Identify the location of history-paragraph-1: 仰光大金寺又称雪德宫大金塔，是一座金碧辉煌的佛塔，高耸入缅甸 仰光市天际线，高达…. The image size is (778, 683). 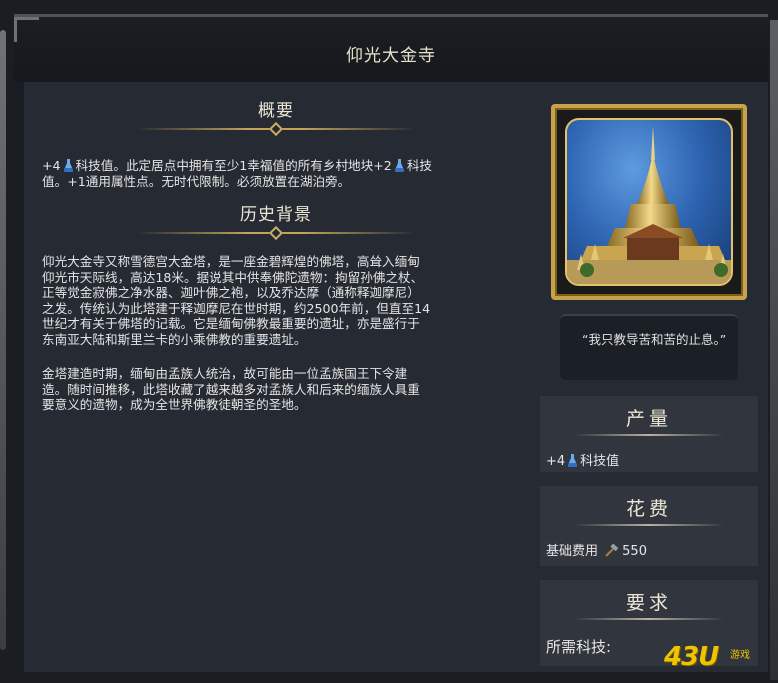
(287, 300).